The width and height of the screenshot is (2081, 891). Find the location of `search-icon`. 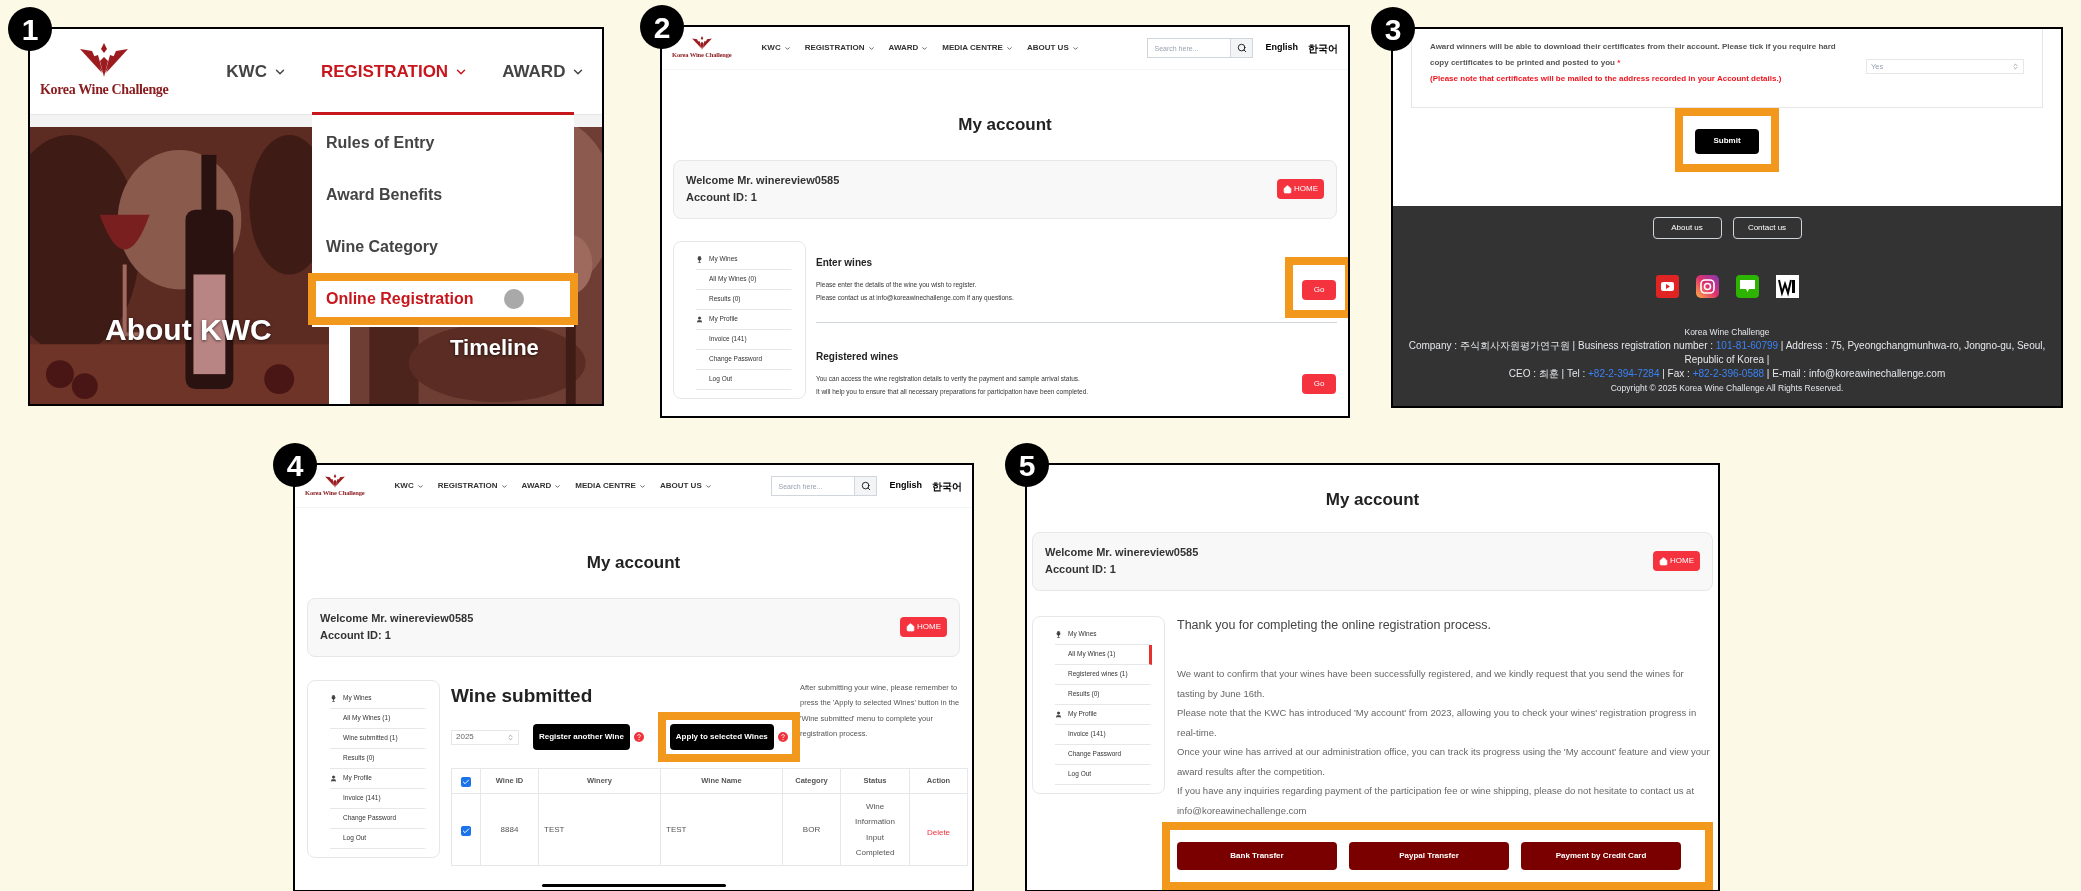

search-icon is located at coordinates (866, 486).